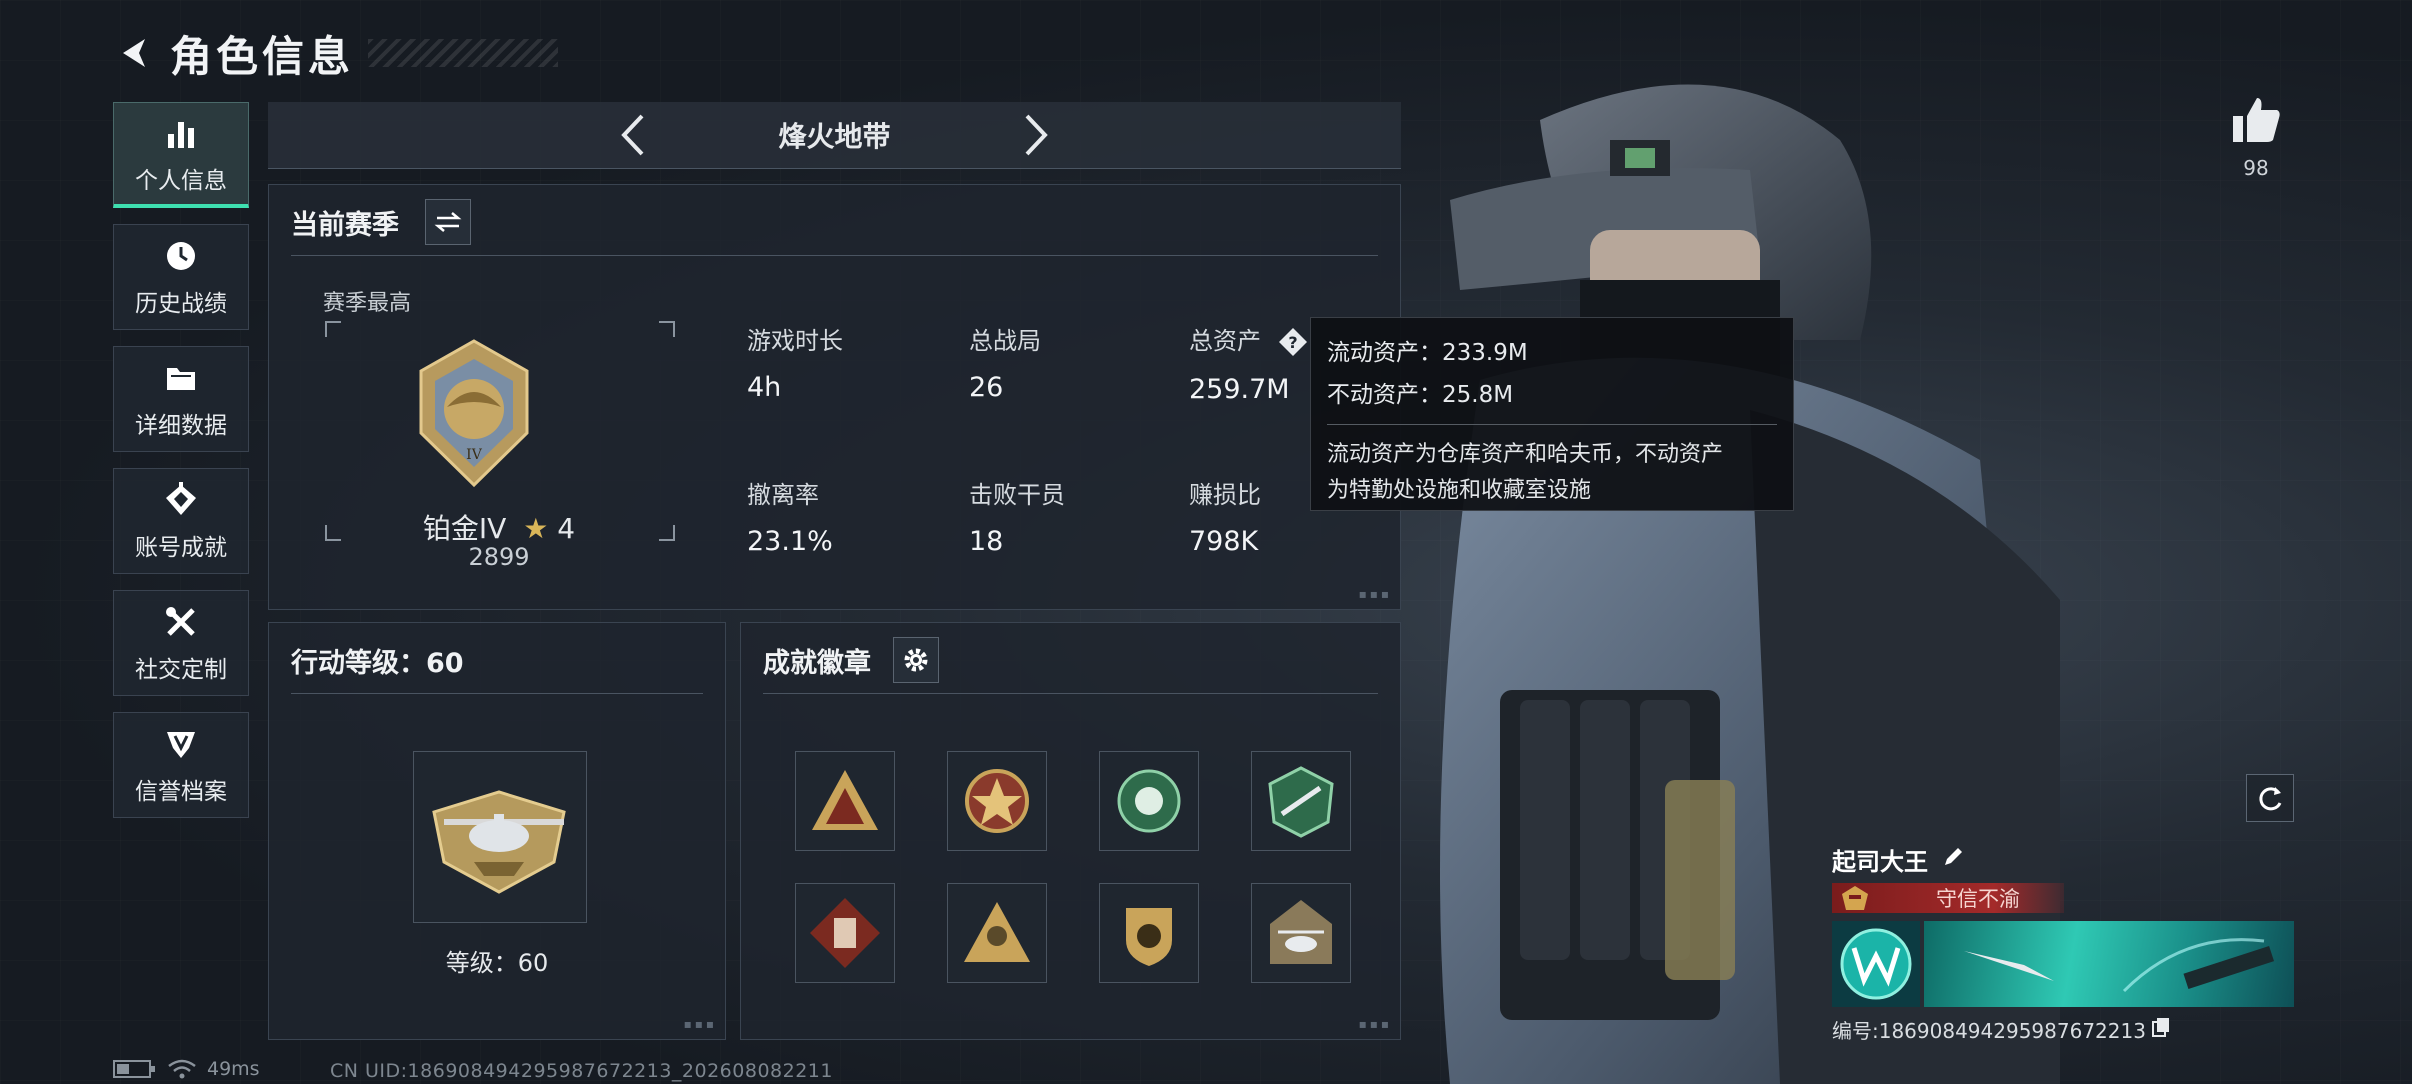 The image size is (2412, 1084). I want to click on nav-item-personal-info: 个人信息, so click(181, 155).